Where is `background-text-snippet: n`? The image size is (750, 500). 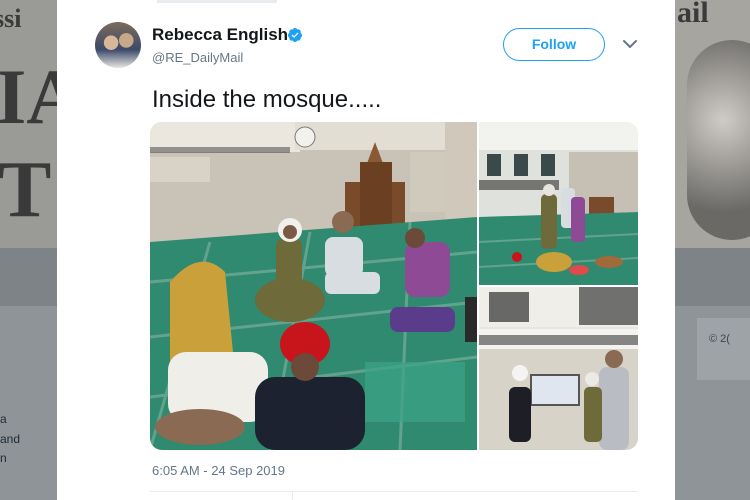
background-text-snippet: n is located at coordinates (3, 458).